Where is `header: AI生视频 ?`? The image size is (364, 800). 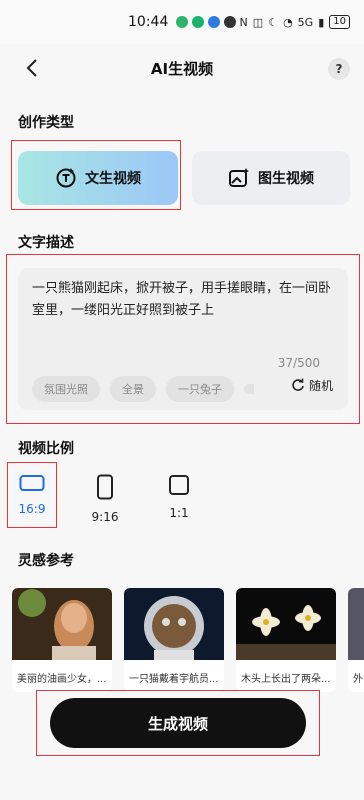
header: AI生视频 ? is located at coordinates (182, 68).